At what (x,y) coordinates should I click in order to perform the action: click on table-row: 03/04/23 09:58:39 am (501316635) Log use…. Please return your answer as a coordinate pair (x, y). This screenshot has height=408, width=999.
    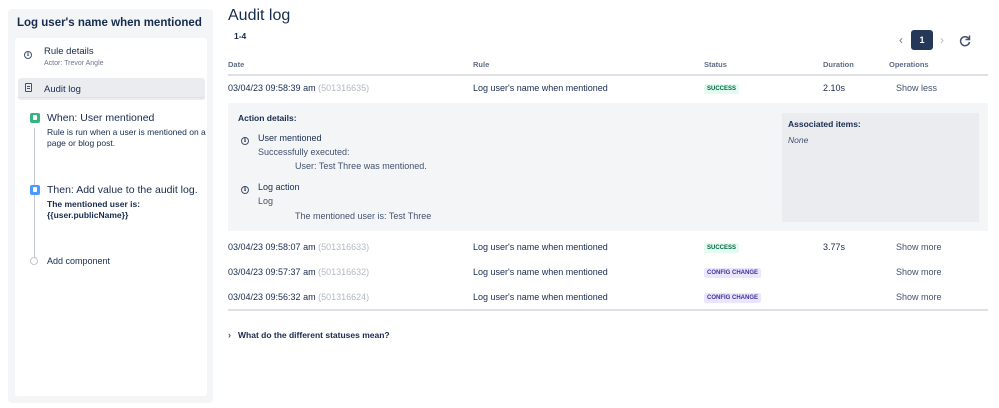
    Looking at the image, I should click on (608, 88).